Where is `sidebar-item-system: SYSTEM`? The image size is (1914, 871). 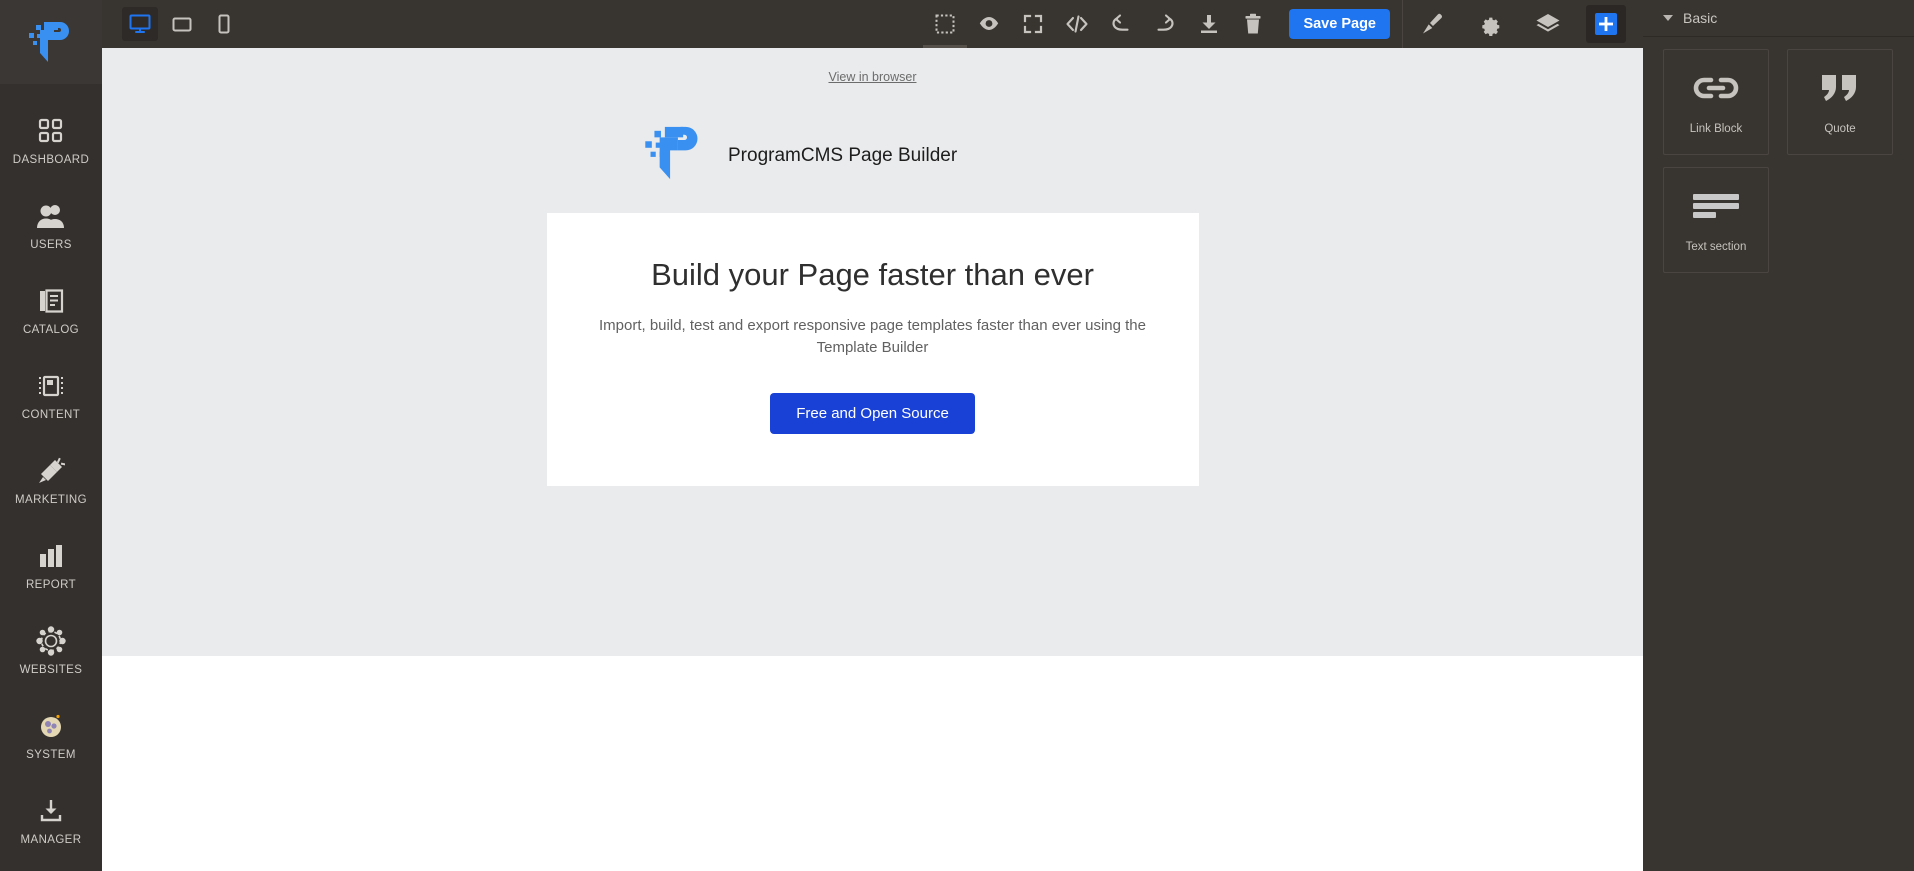 sidebar-item-system: SYSTEM is located at coordinates (51, 735).